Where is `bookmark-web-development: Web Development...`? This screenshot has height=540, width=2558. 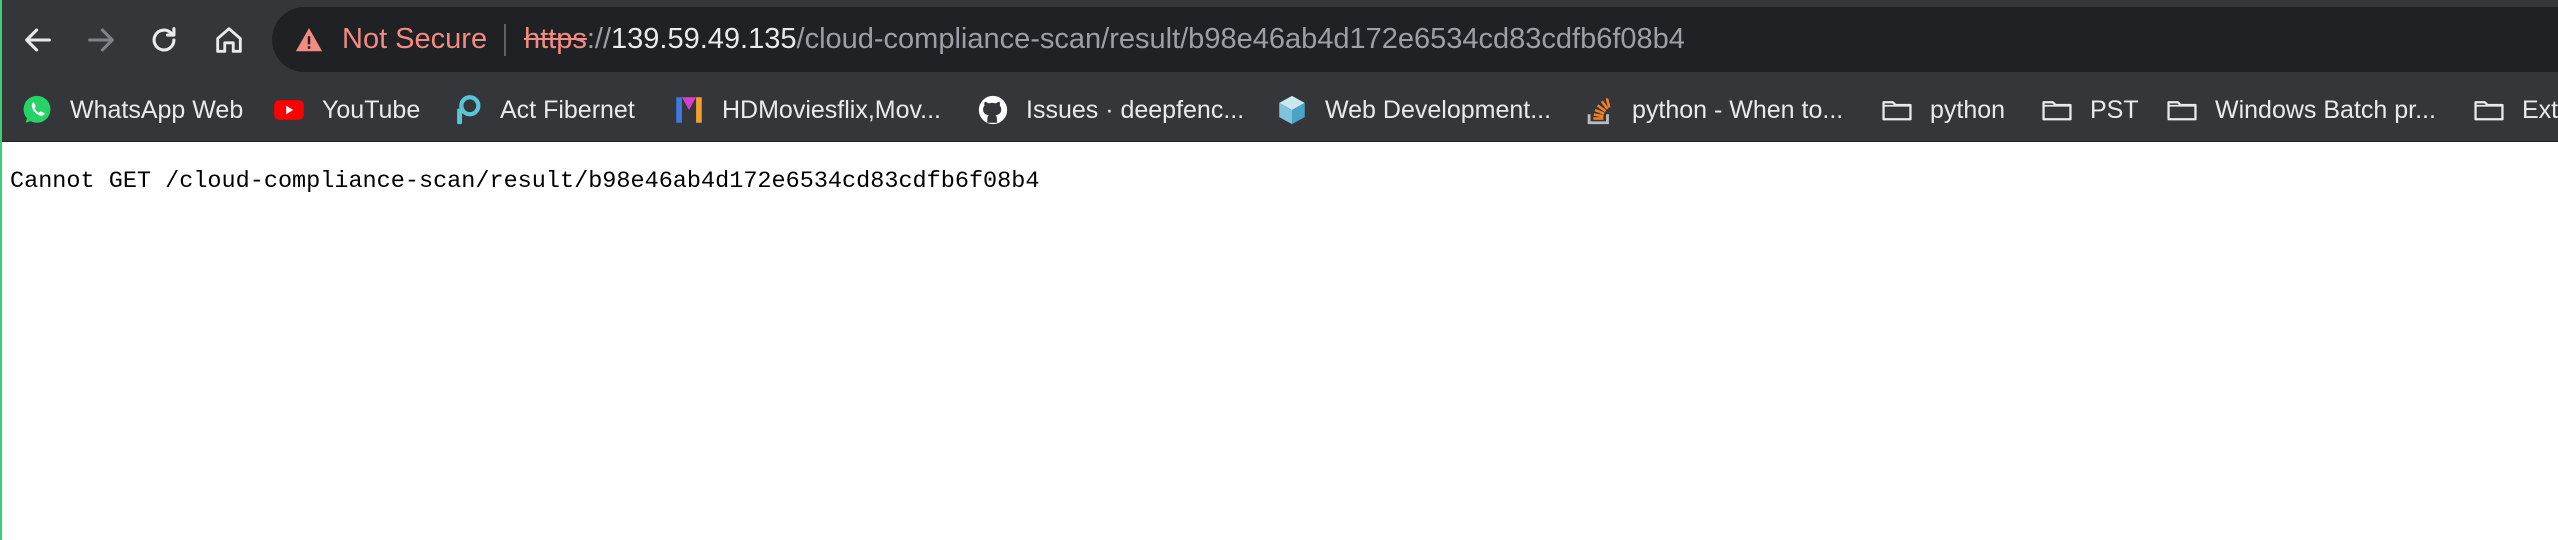
bookmark-web-development: Web Development... is located at coordinates (1413, 110).